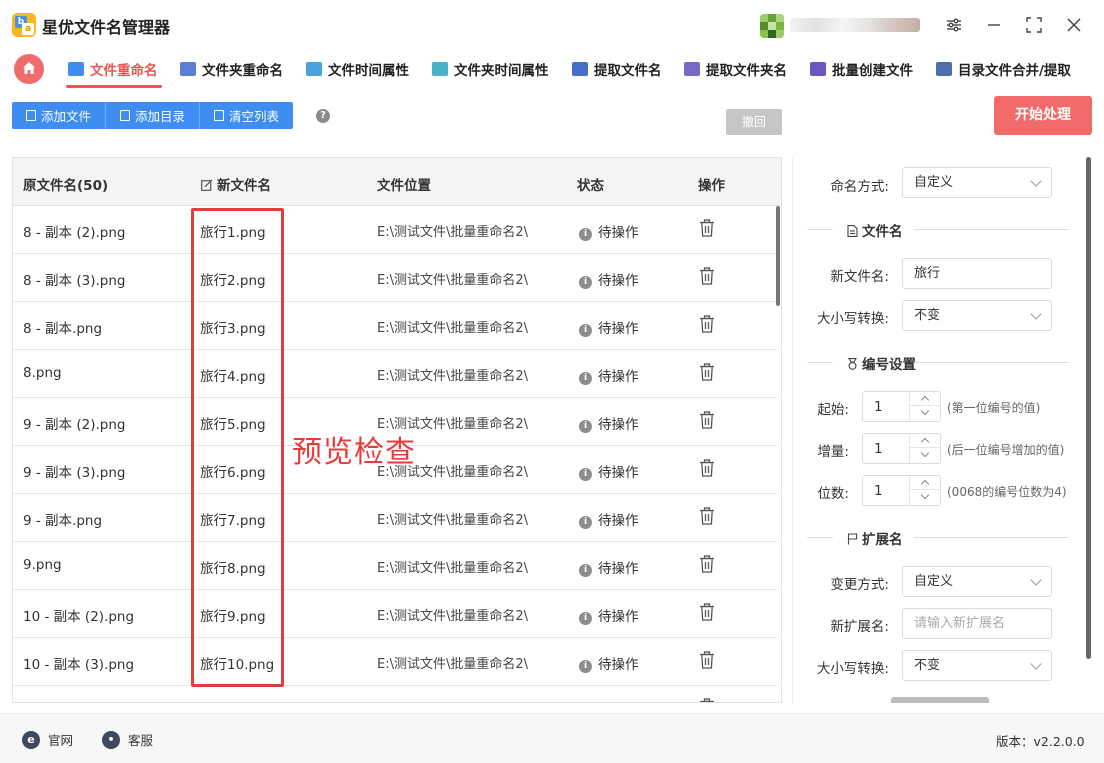  I want to click on table-row-partial, so click(395, 694).